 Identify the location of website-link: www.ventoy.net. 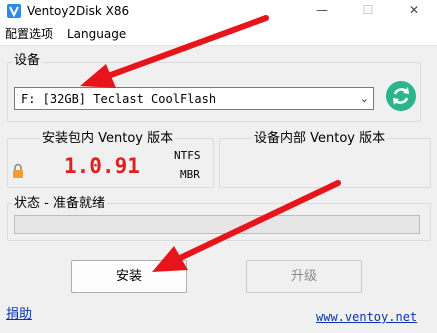
(366, 317).